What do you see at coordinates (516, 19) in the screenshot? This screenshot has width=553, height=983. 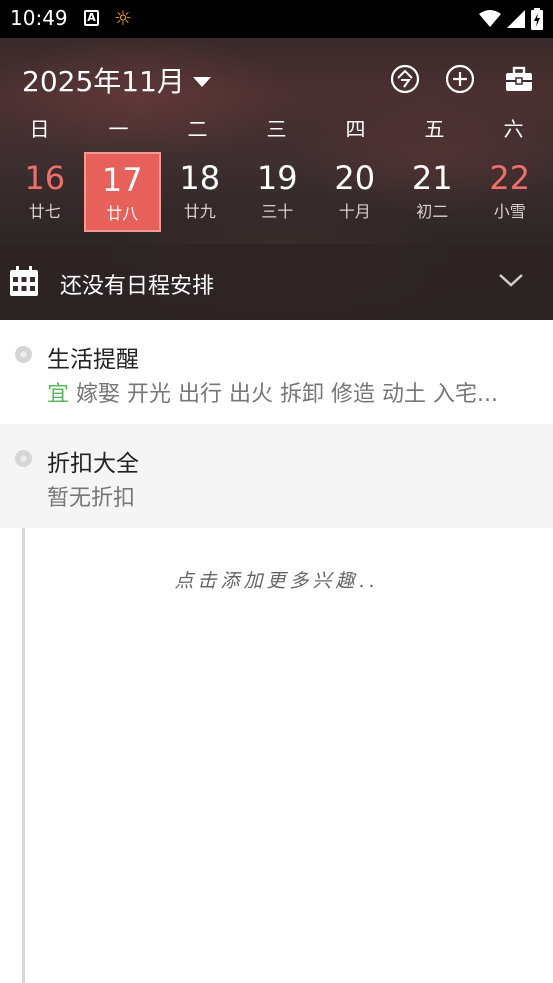 I see `signal-icon` at bounding box center [516, 19].